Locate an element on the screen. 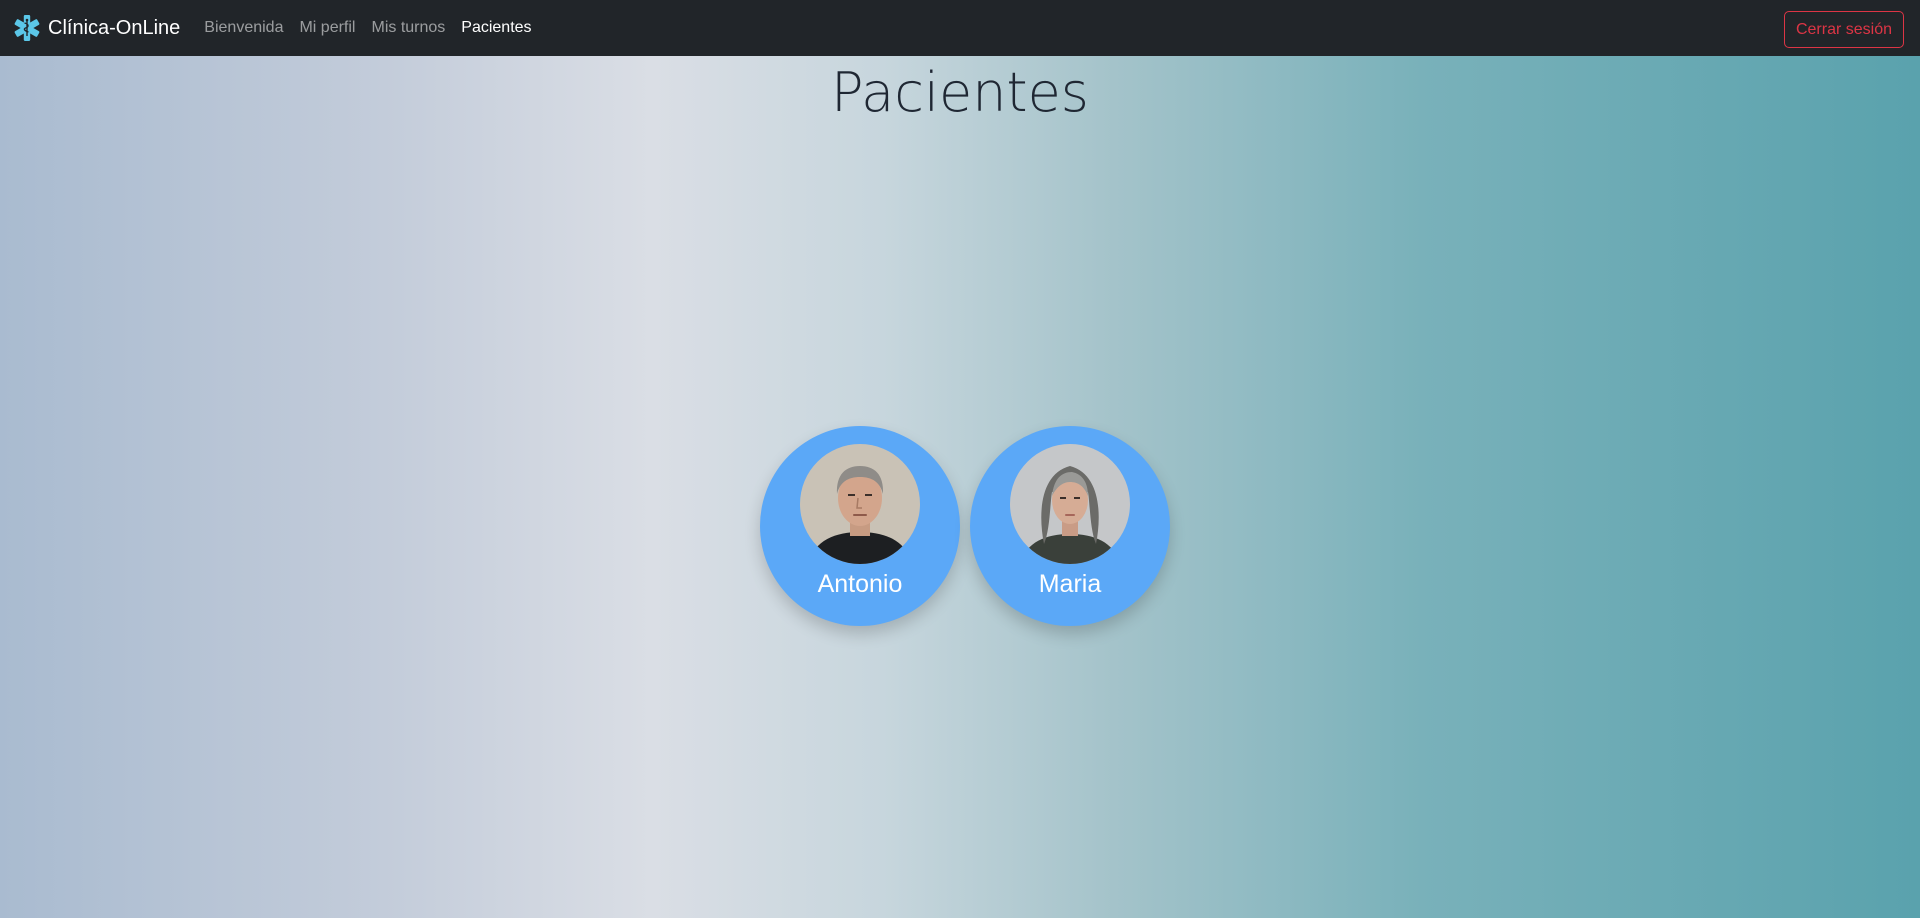 The height and width of the screenshot is (918, 1920). nav-link-bienvenida: Bienvenida is located at coordinates (243, 28).